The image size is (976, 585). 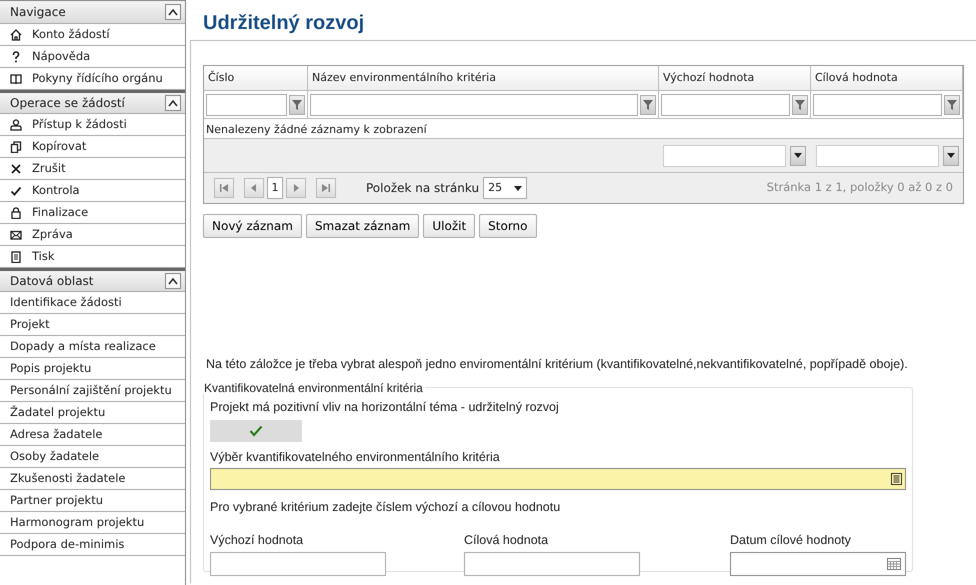 I want to click on person-icon, so click(x=16, y=124).